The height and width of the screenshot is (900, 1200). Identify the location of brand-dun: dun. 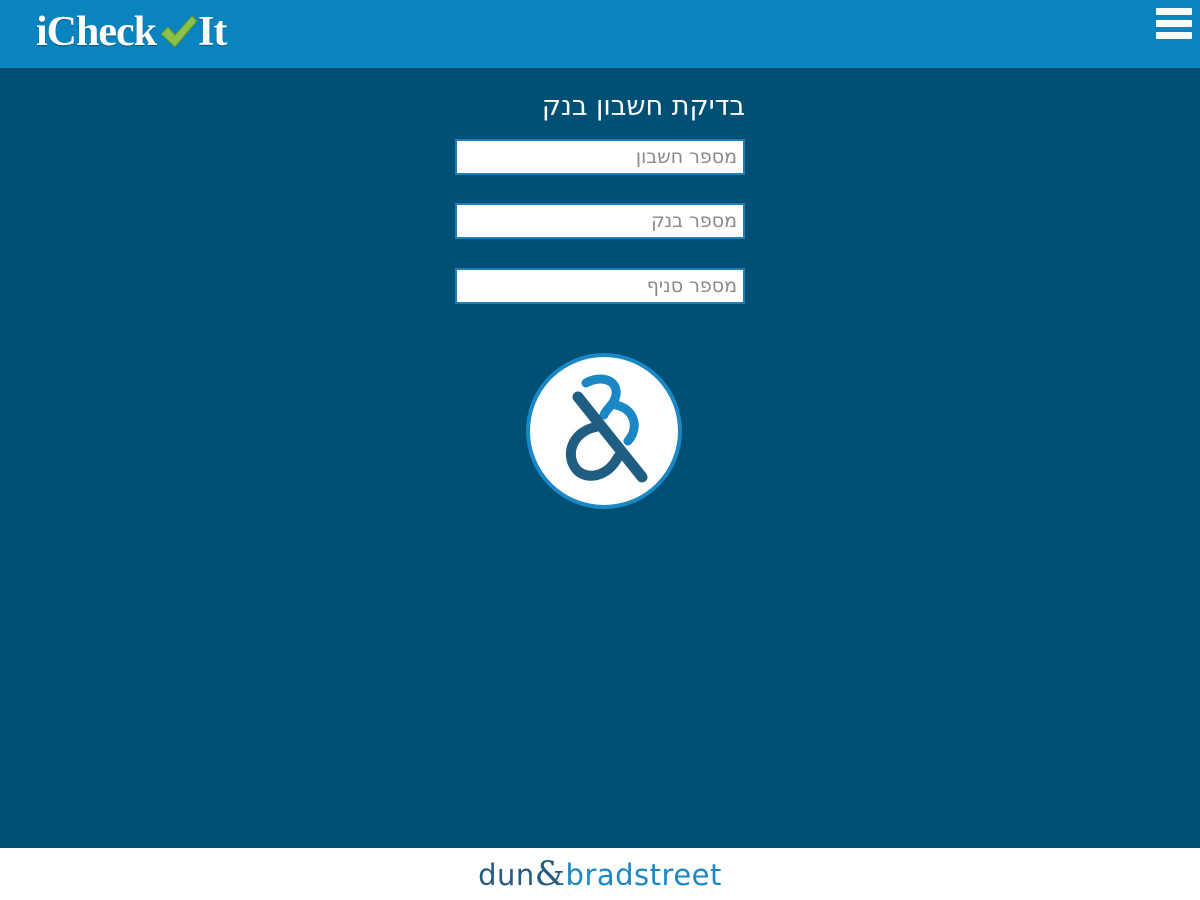
(506, 875).